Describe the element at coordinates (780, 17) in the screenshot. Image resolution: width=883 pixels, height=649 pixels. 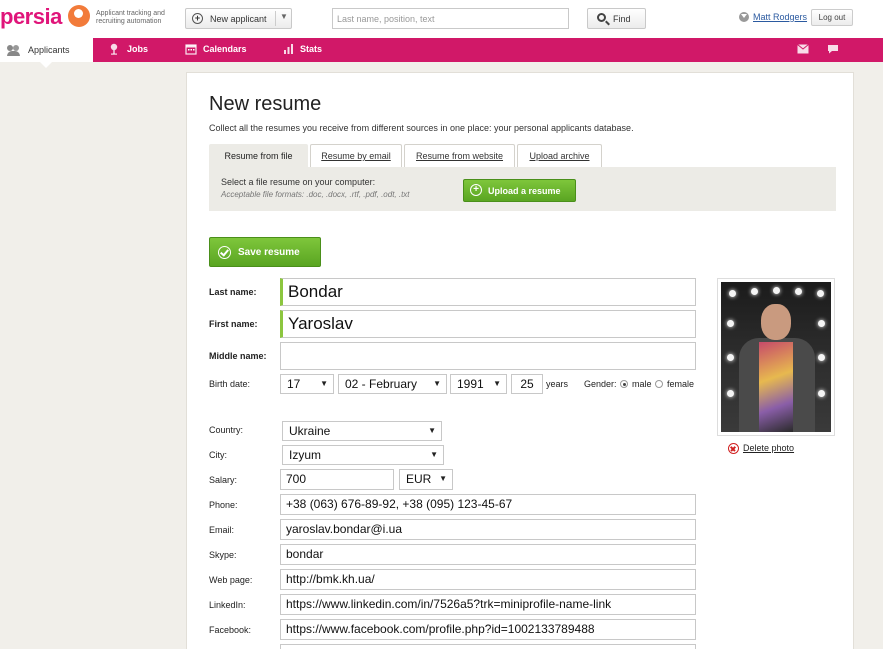
I see `user-name-link: Matt Rodgers` at that location.